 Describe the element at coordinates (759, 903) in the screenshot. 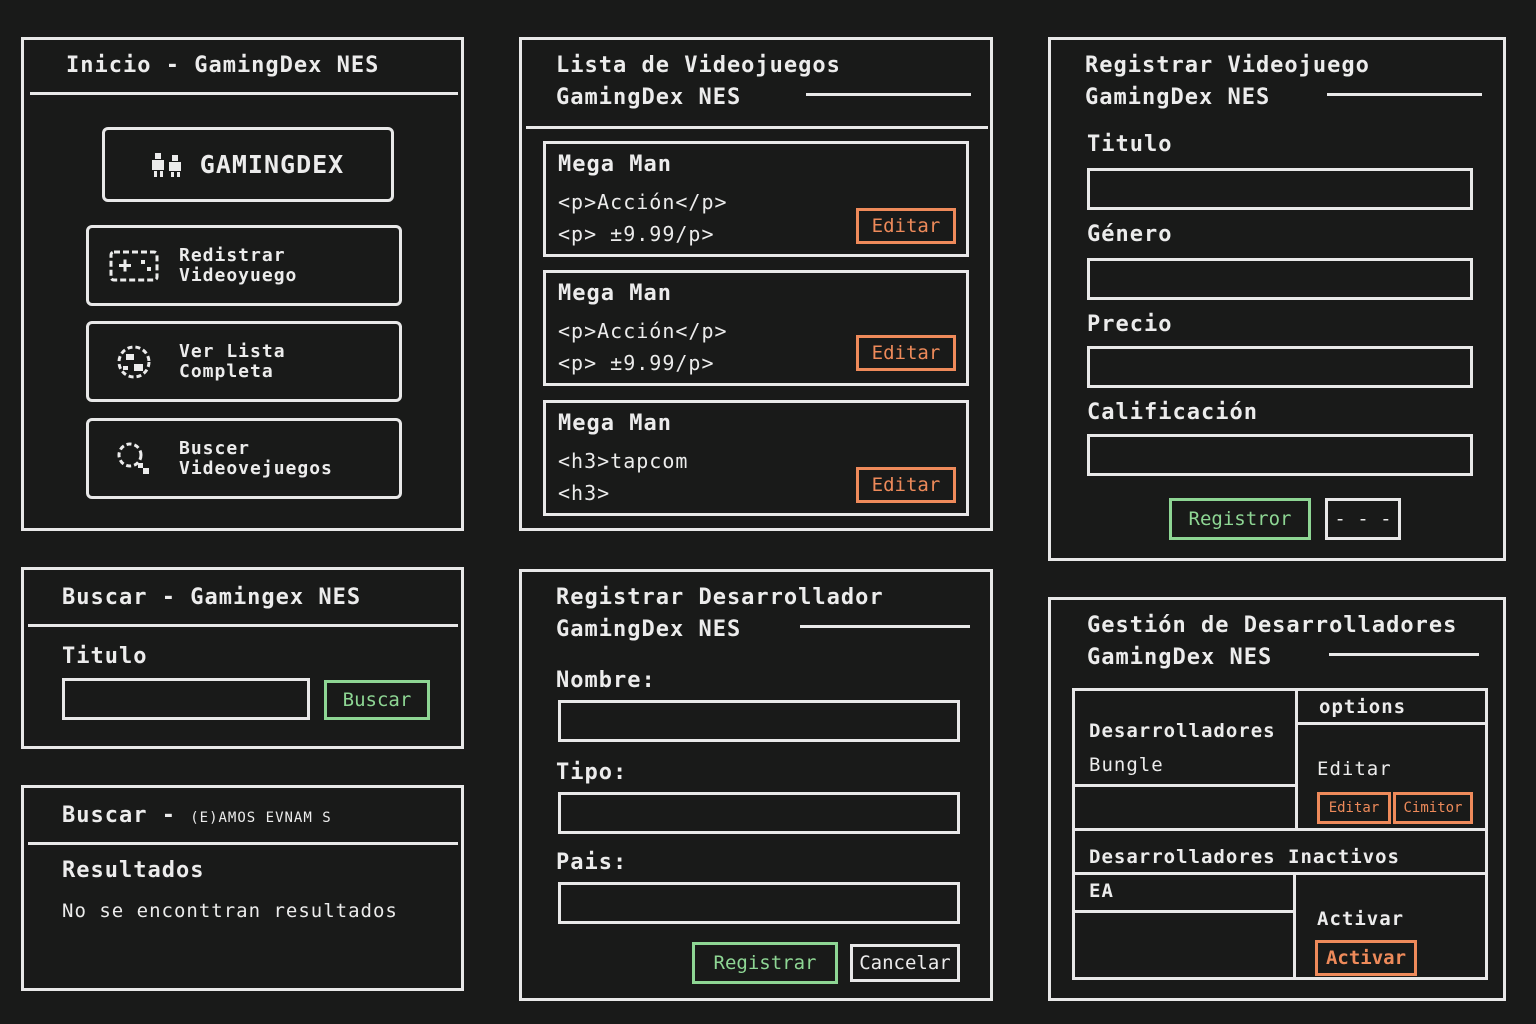

I see `country-field` at that location.